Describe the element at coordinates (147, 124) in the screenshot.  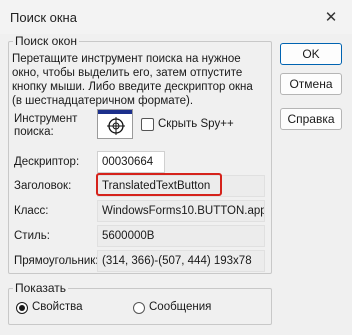
I see `hide-spy-checkbox` at that location.